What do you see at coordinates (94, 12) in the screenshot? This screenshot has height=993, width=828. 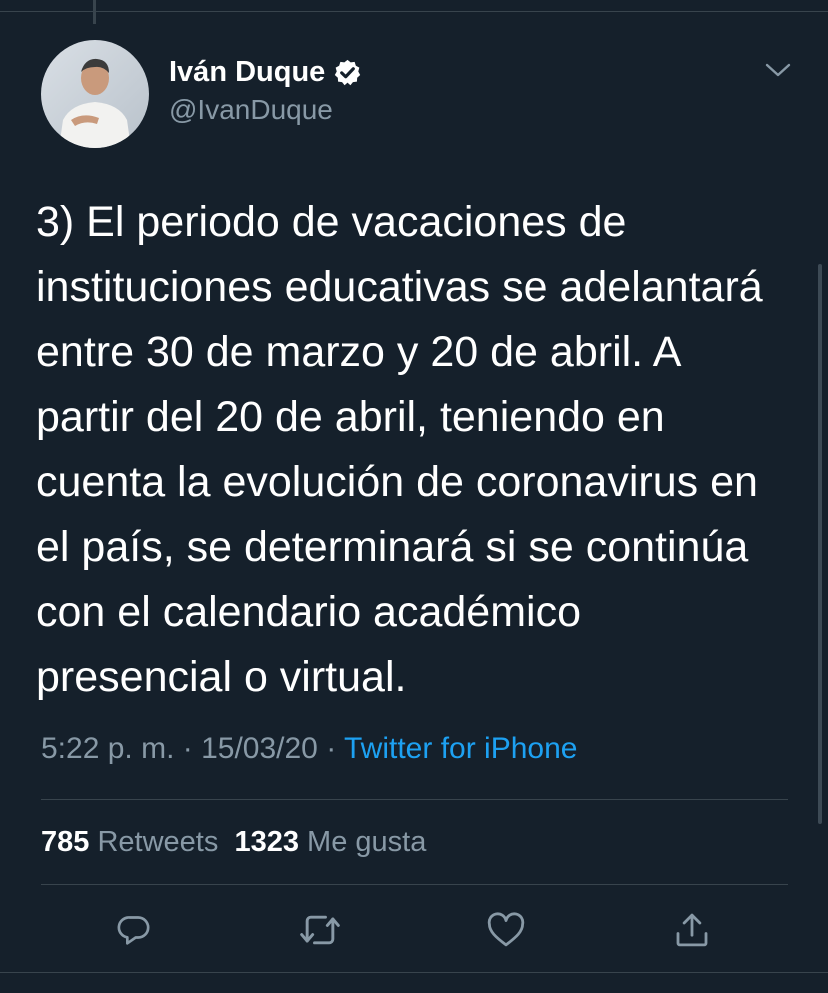 I see `thread-connector-line` at bounding box center [94, 12].